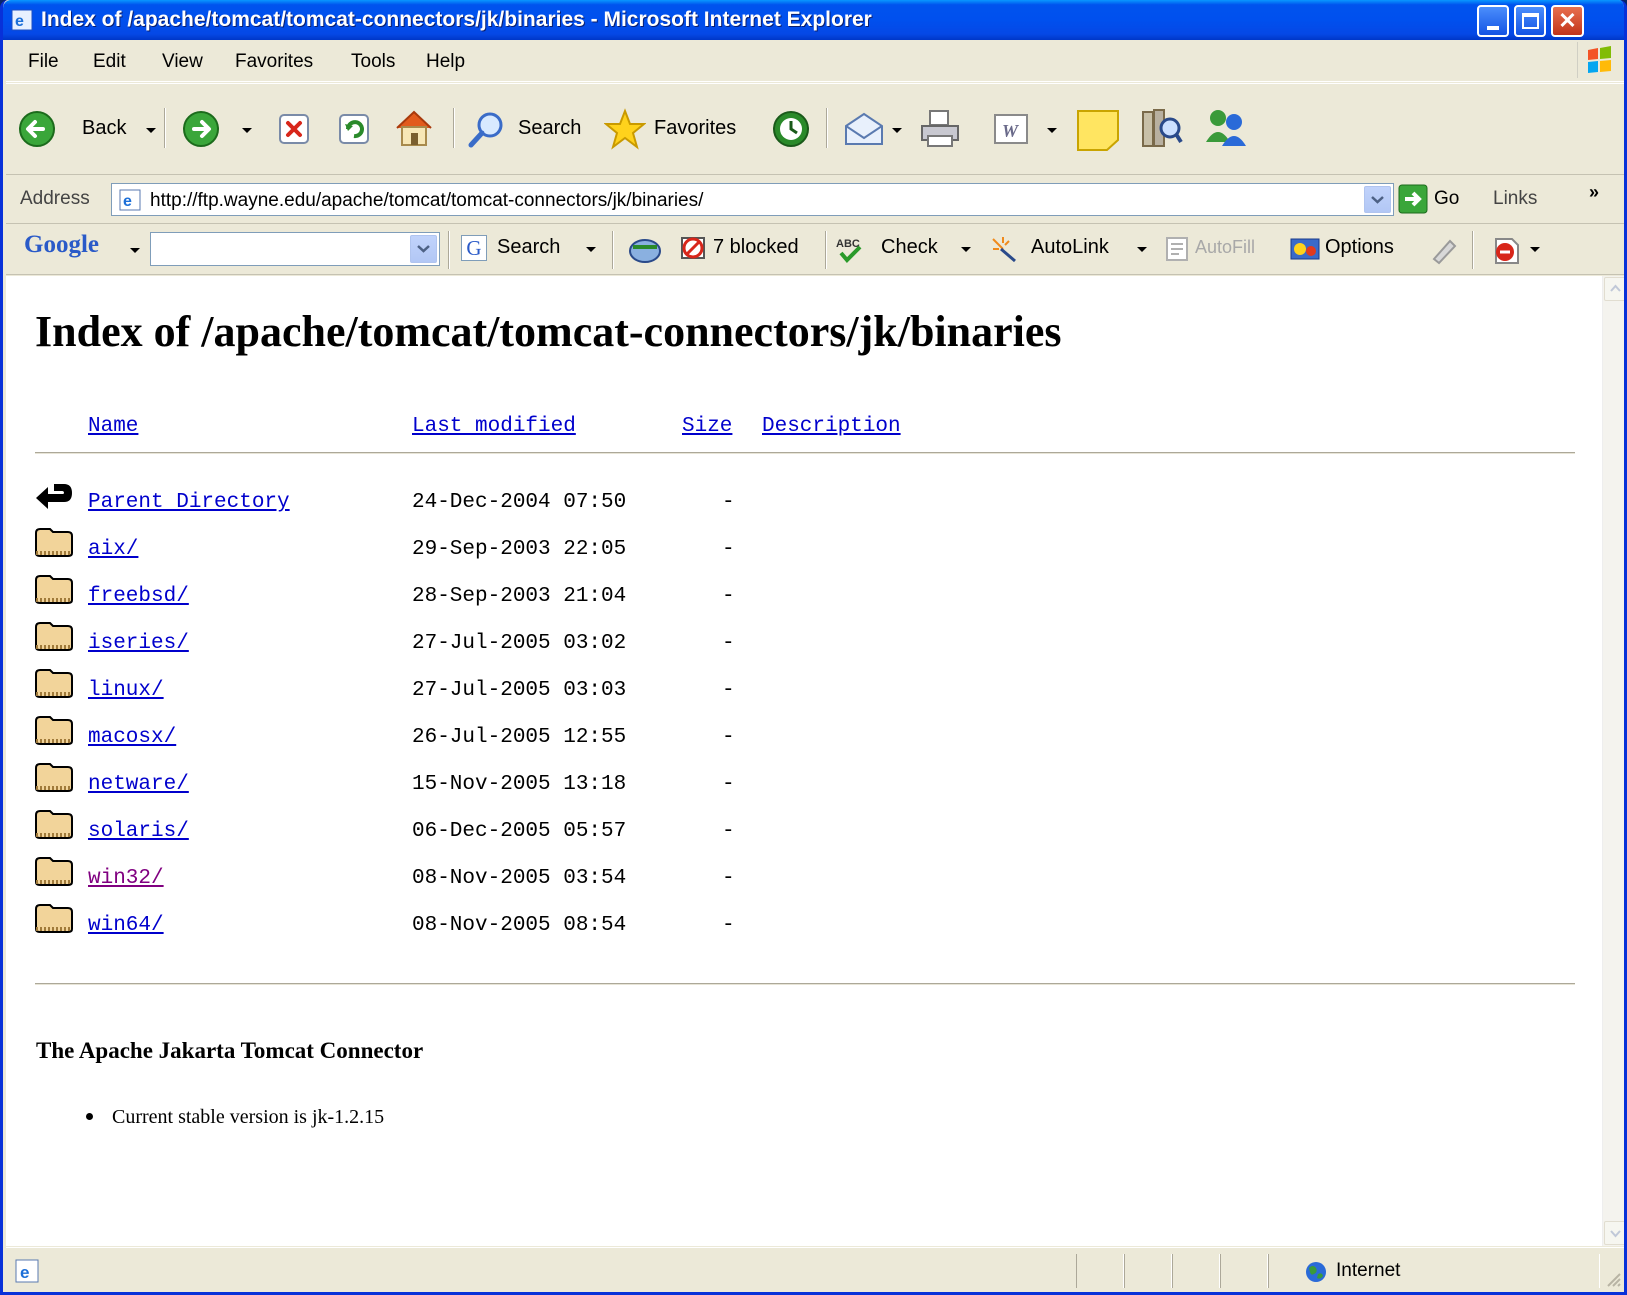 The image size is (1627, 1295). What do you see at coordinates (247, 130) in the screenshot?
I see `forward-dropdown-icon` at bounding box center [247, 130].